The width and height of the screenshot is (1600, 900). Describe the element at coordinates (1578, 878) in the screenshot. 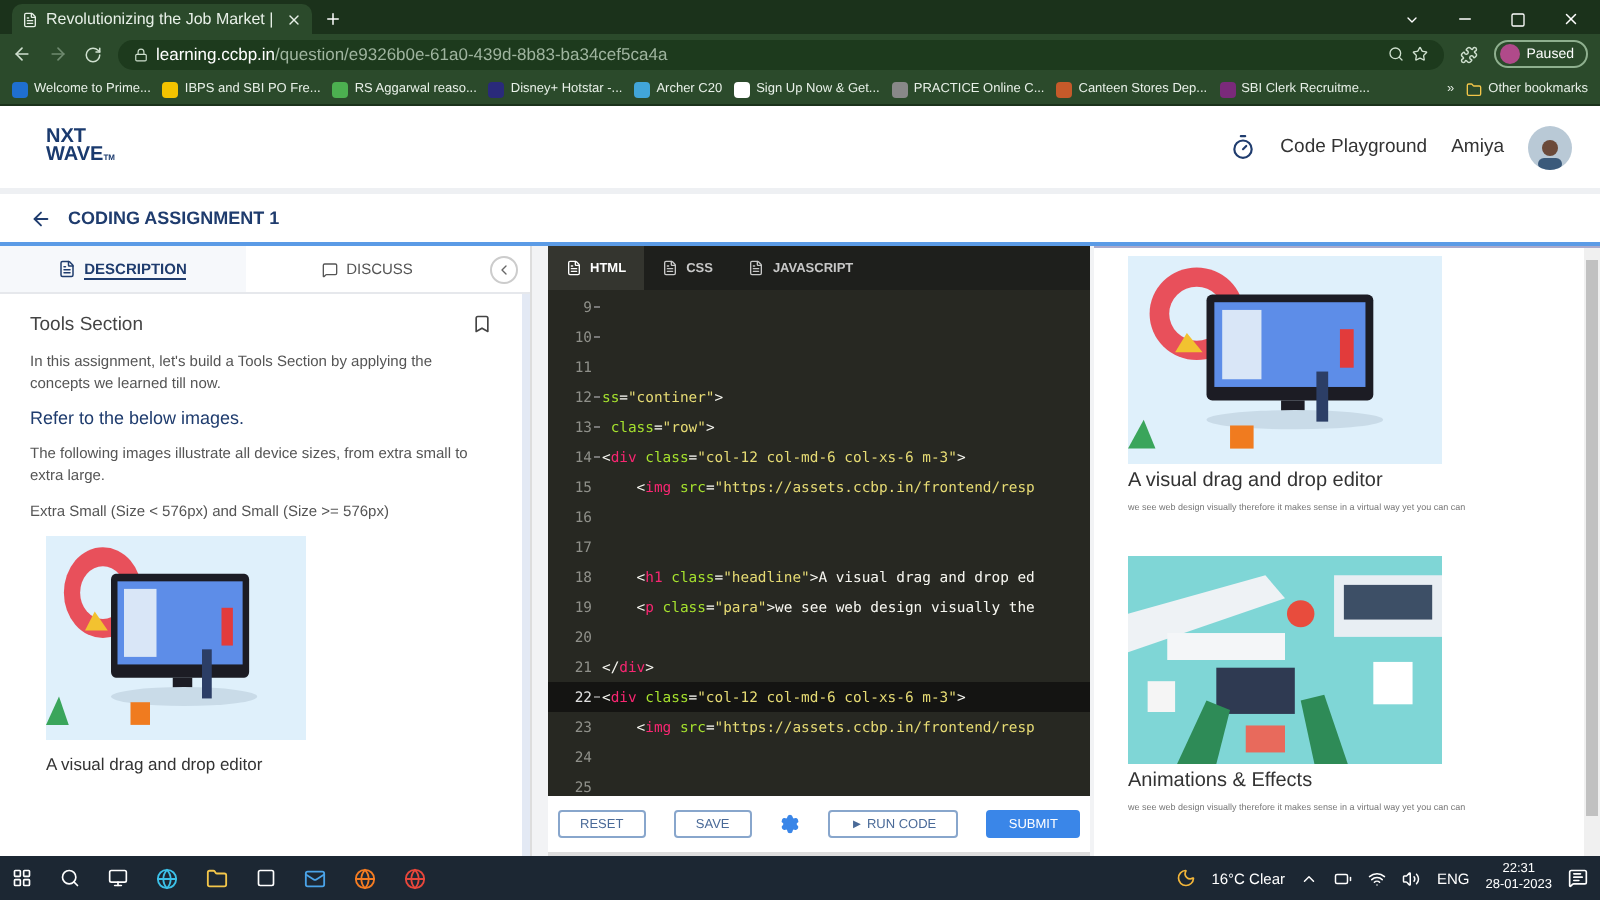

I see `notifications-icon` at that location.